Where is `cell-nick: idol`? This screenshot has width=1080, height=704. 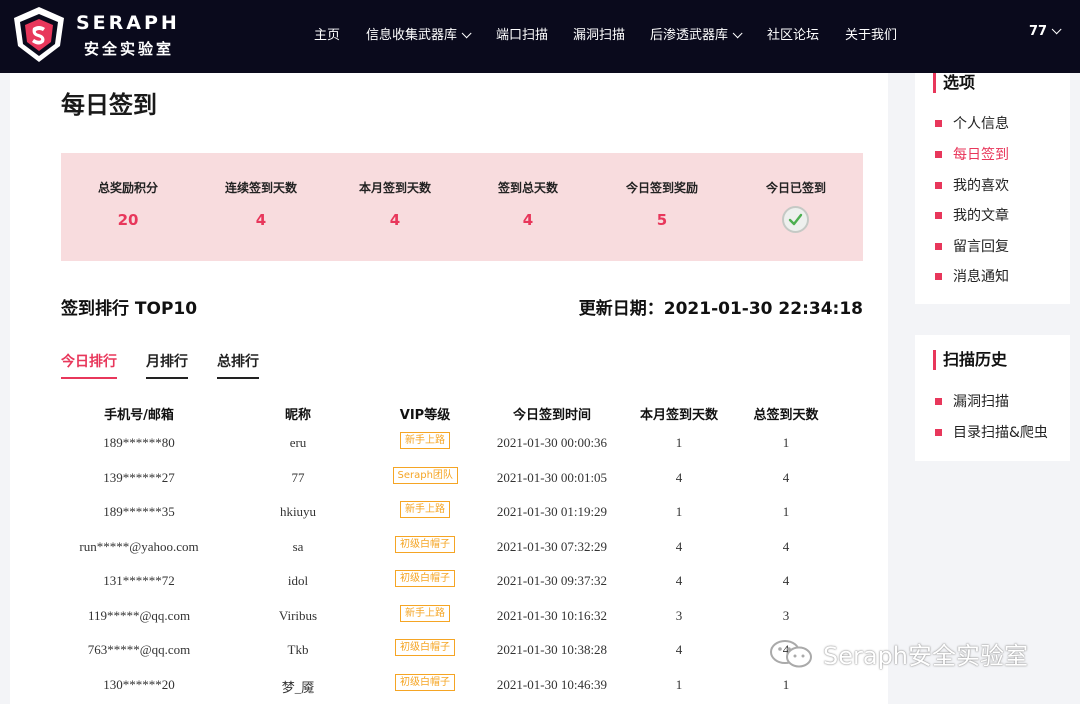 cell-nick: idol is located at coordinates (298, 580).